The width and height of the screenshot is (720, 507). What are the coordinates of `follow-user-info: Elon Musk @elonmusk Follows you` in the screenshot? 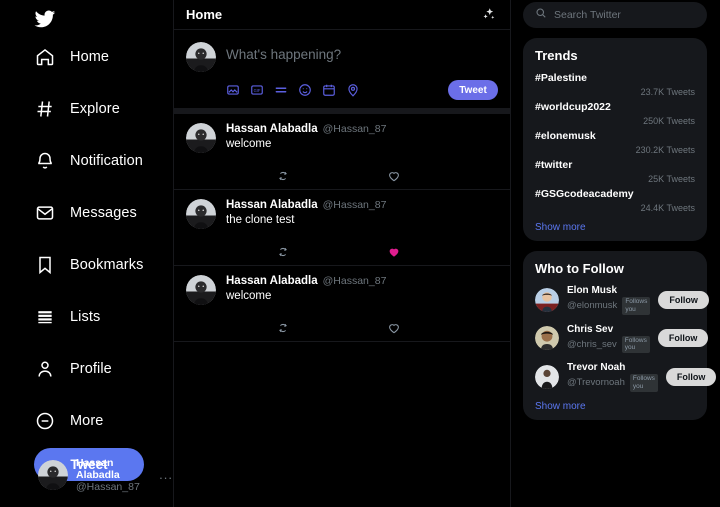 It's located at (609, 300).